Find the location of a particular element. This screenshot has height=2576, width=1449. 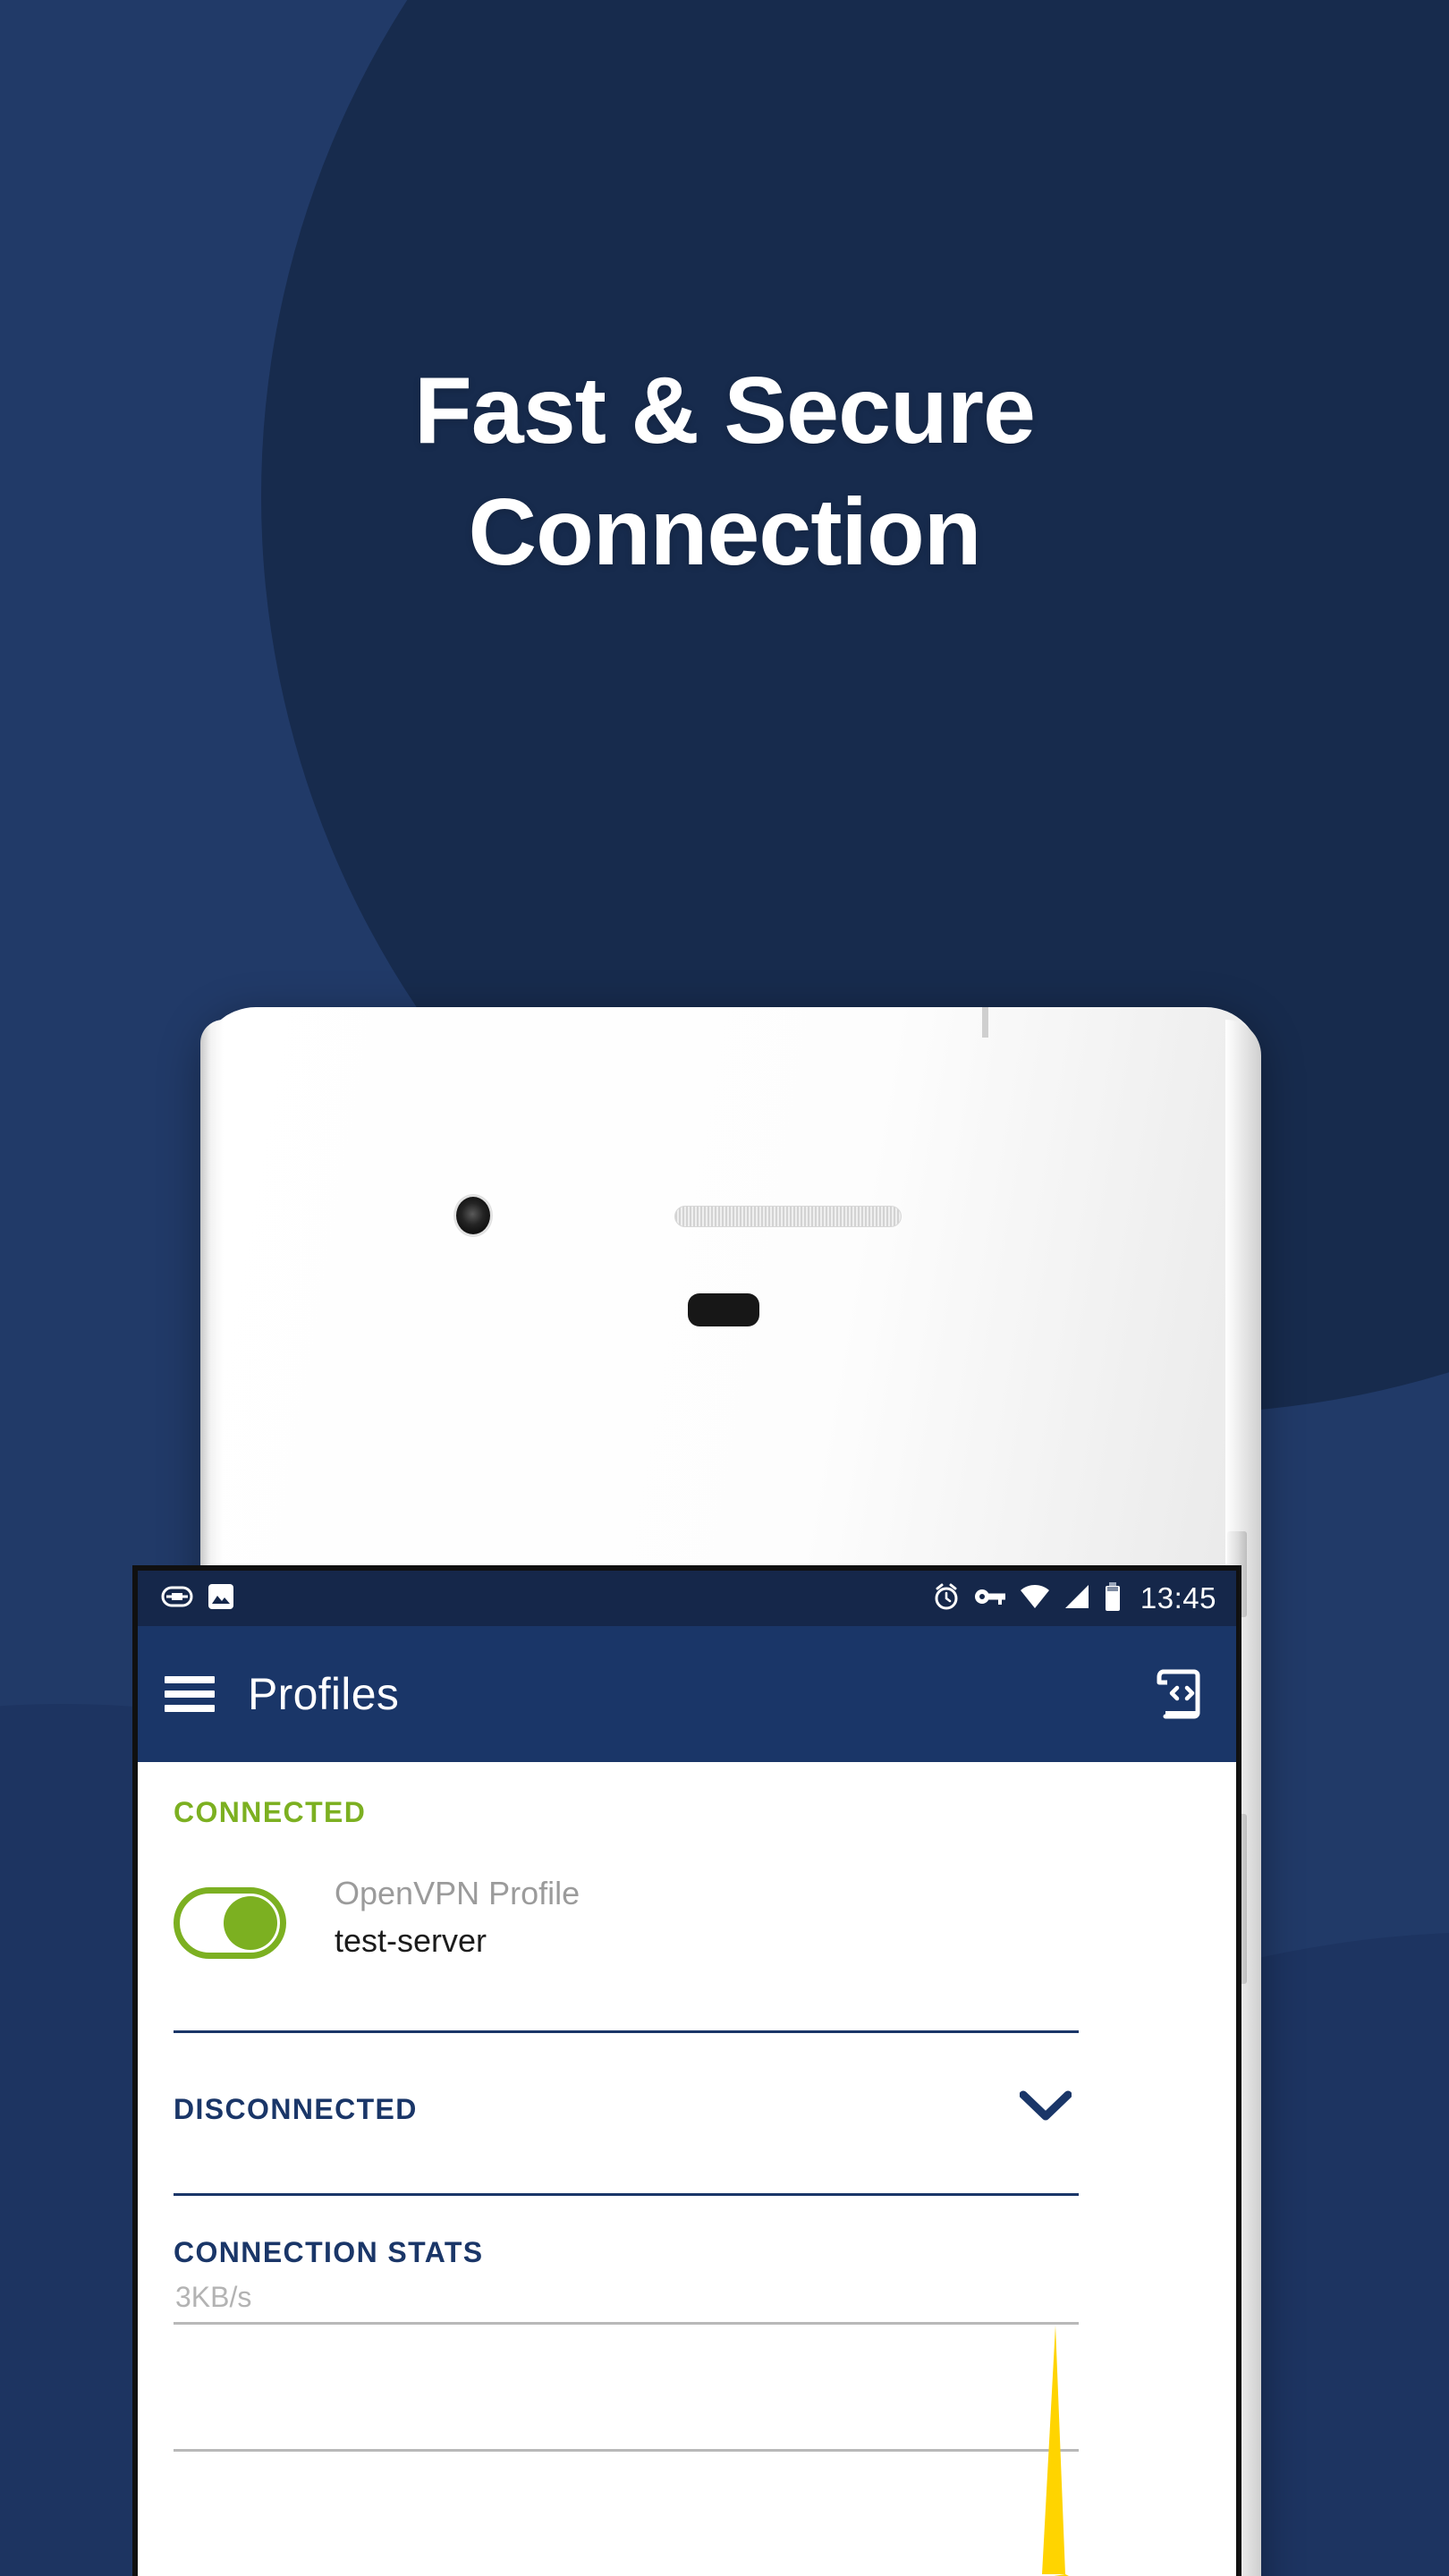

divider-after-connected is located at coordinates (626, 2031).